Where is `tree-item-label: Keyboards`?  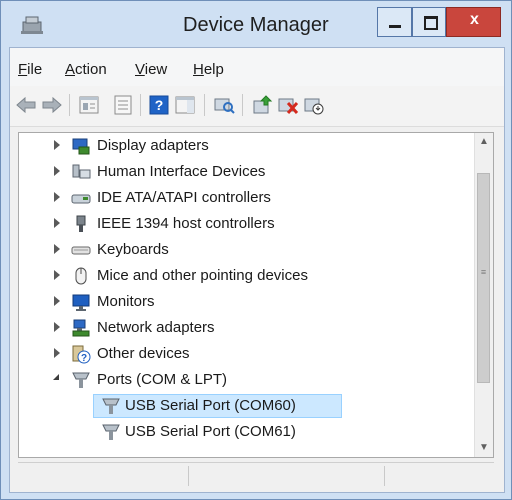 tree-item-label: Keyboards is located at coordinates (133, 249).